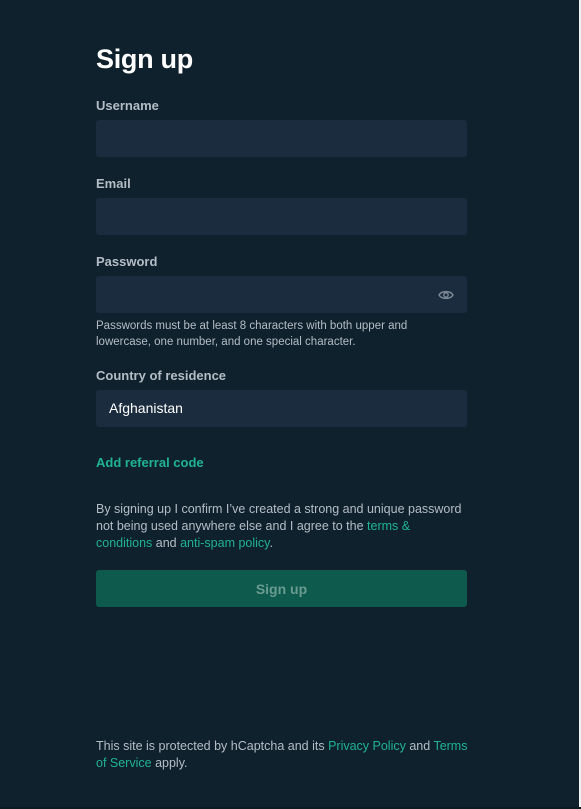 The height and width of the screenshot is (809, 581). Describe the element at coordinates (281, 588) in the screenshot. I see `sign-up-button: Sign up` at that location.